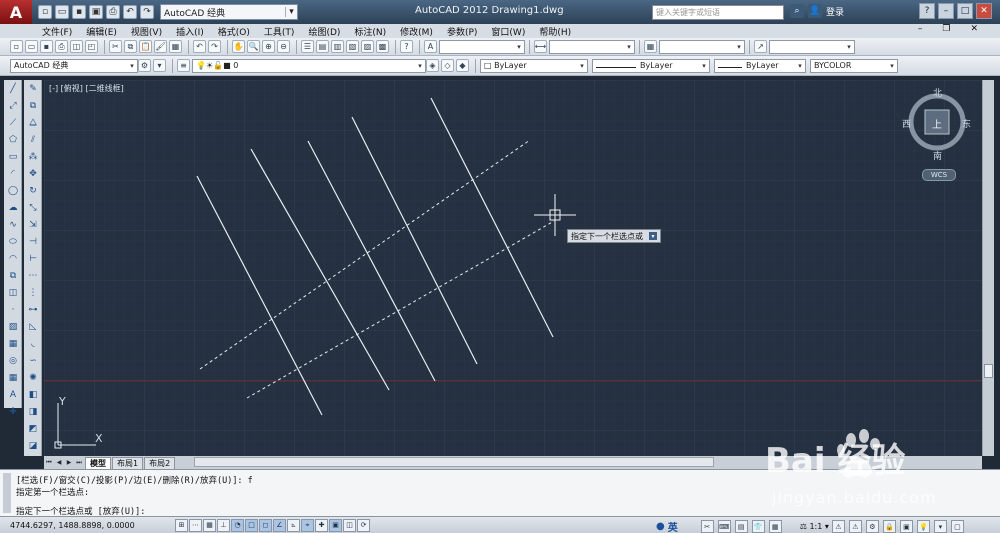 This screenshot has width=1000, height=533. Describe the element at coordinates (13, 276) in the screenshot. I see `insert-block-icon: ⧉` at that location.